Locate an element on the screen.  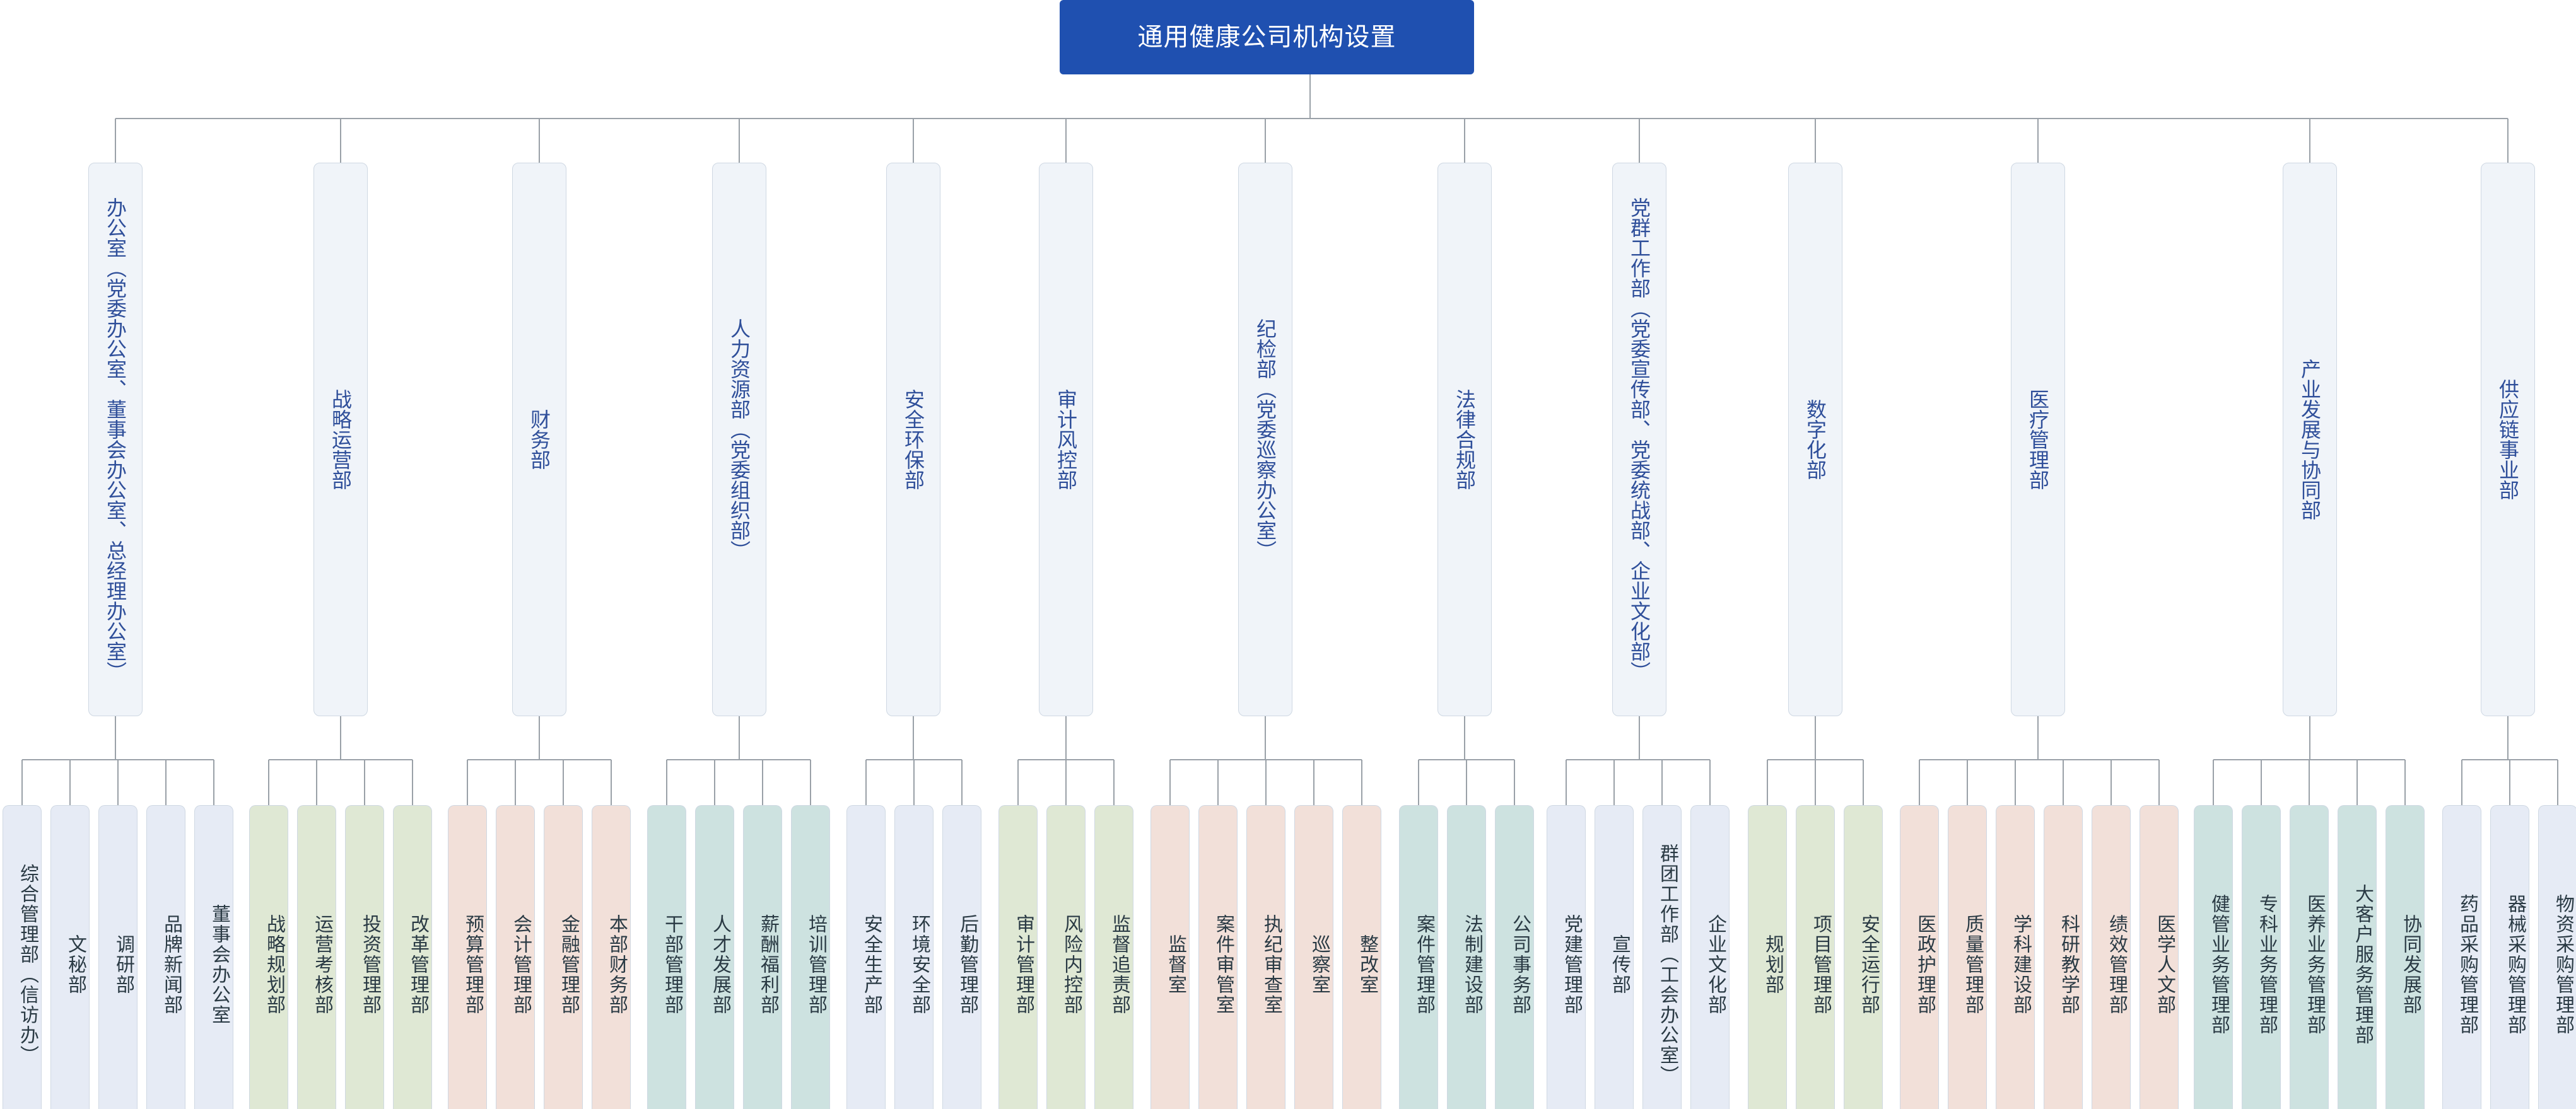
sub-dept-node: 协同发展部 is located at coordinates (2405, 957).